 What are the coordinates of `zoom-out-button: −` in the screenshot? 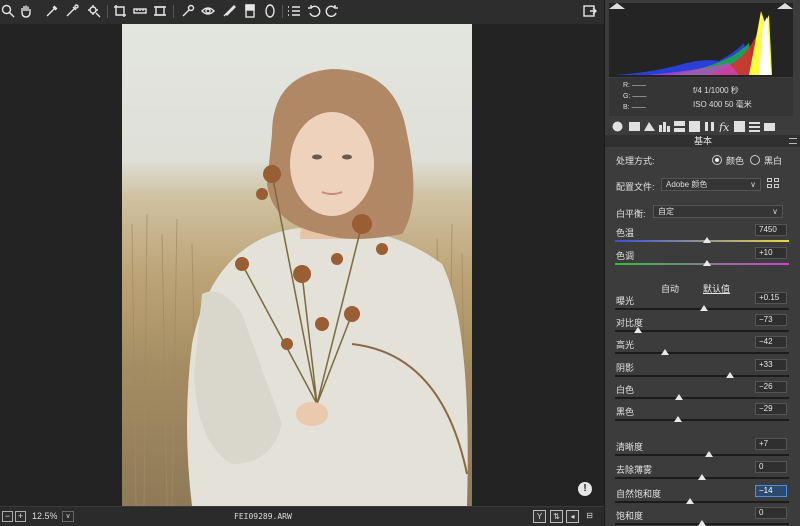 It's located at (7, 516).